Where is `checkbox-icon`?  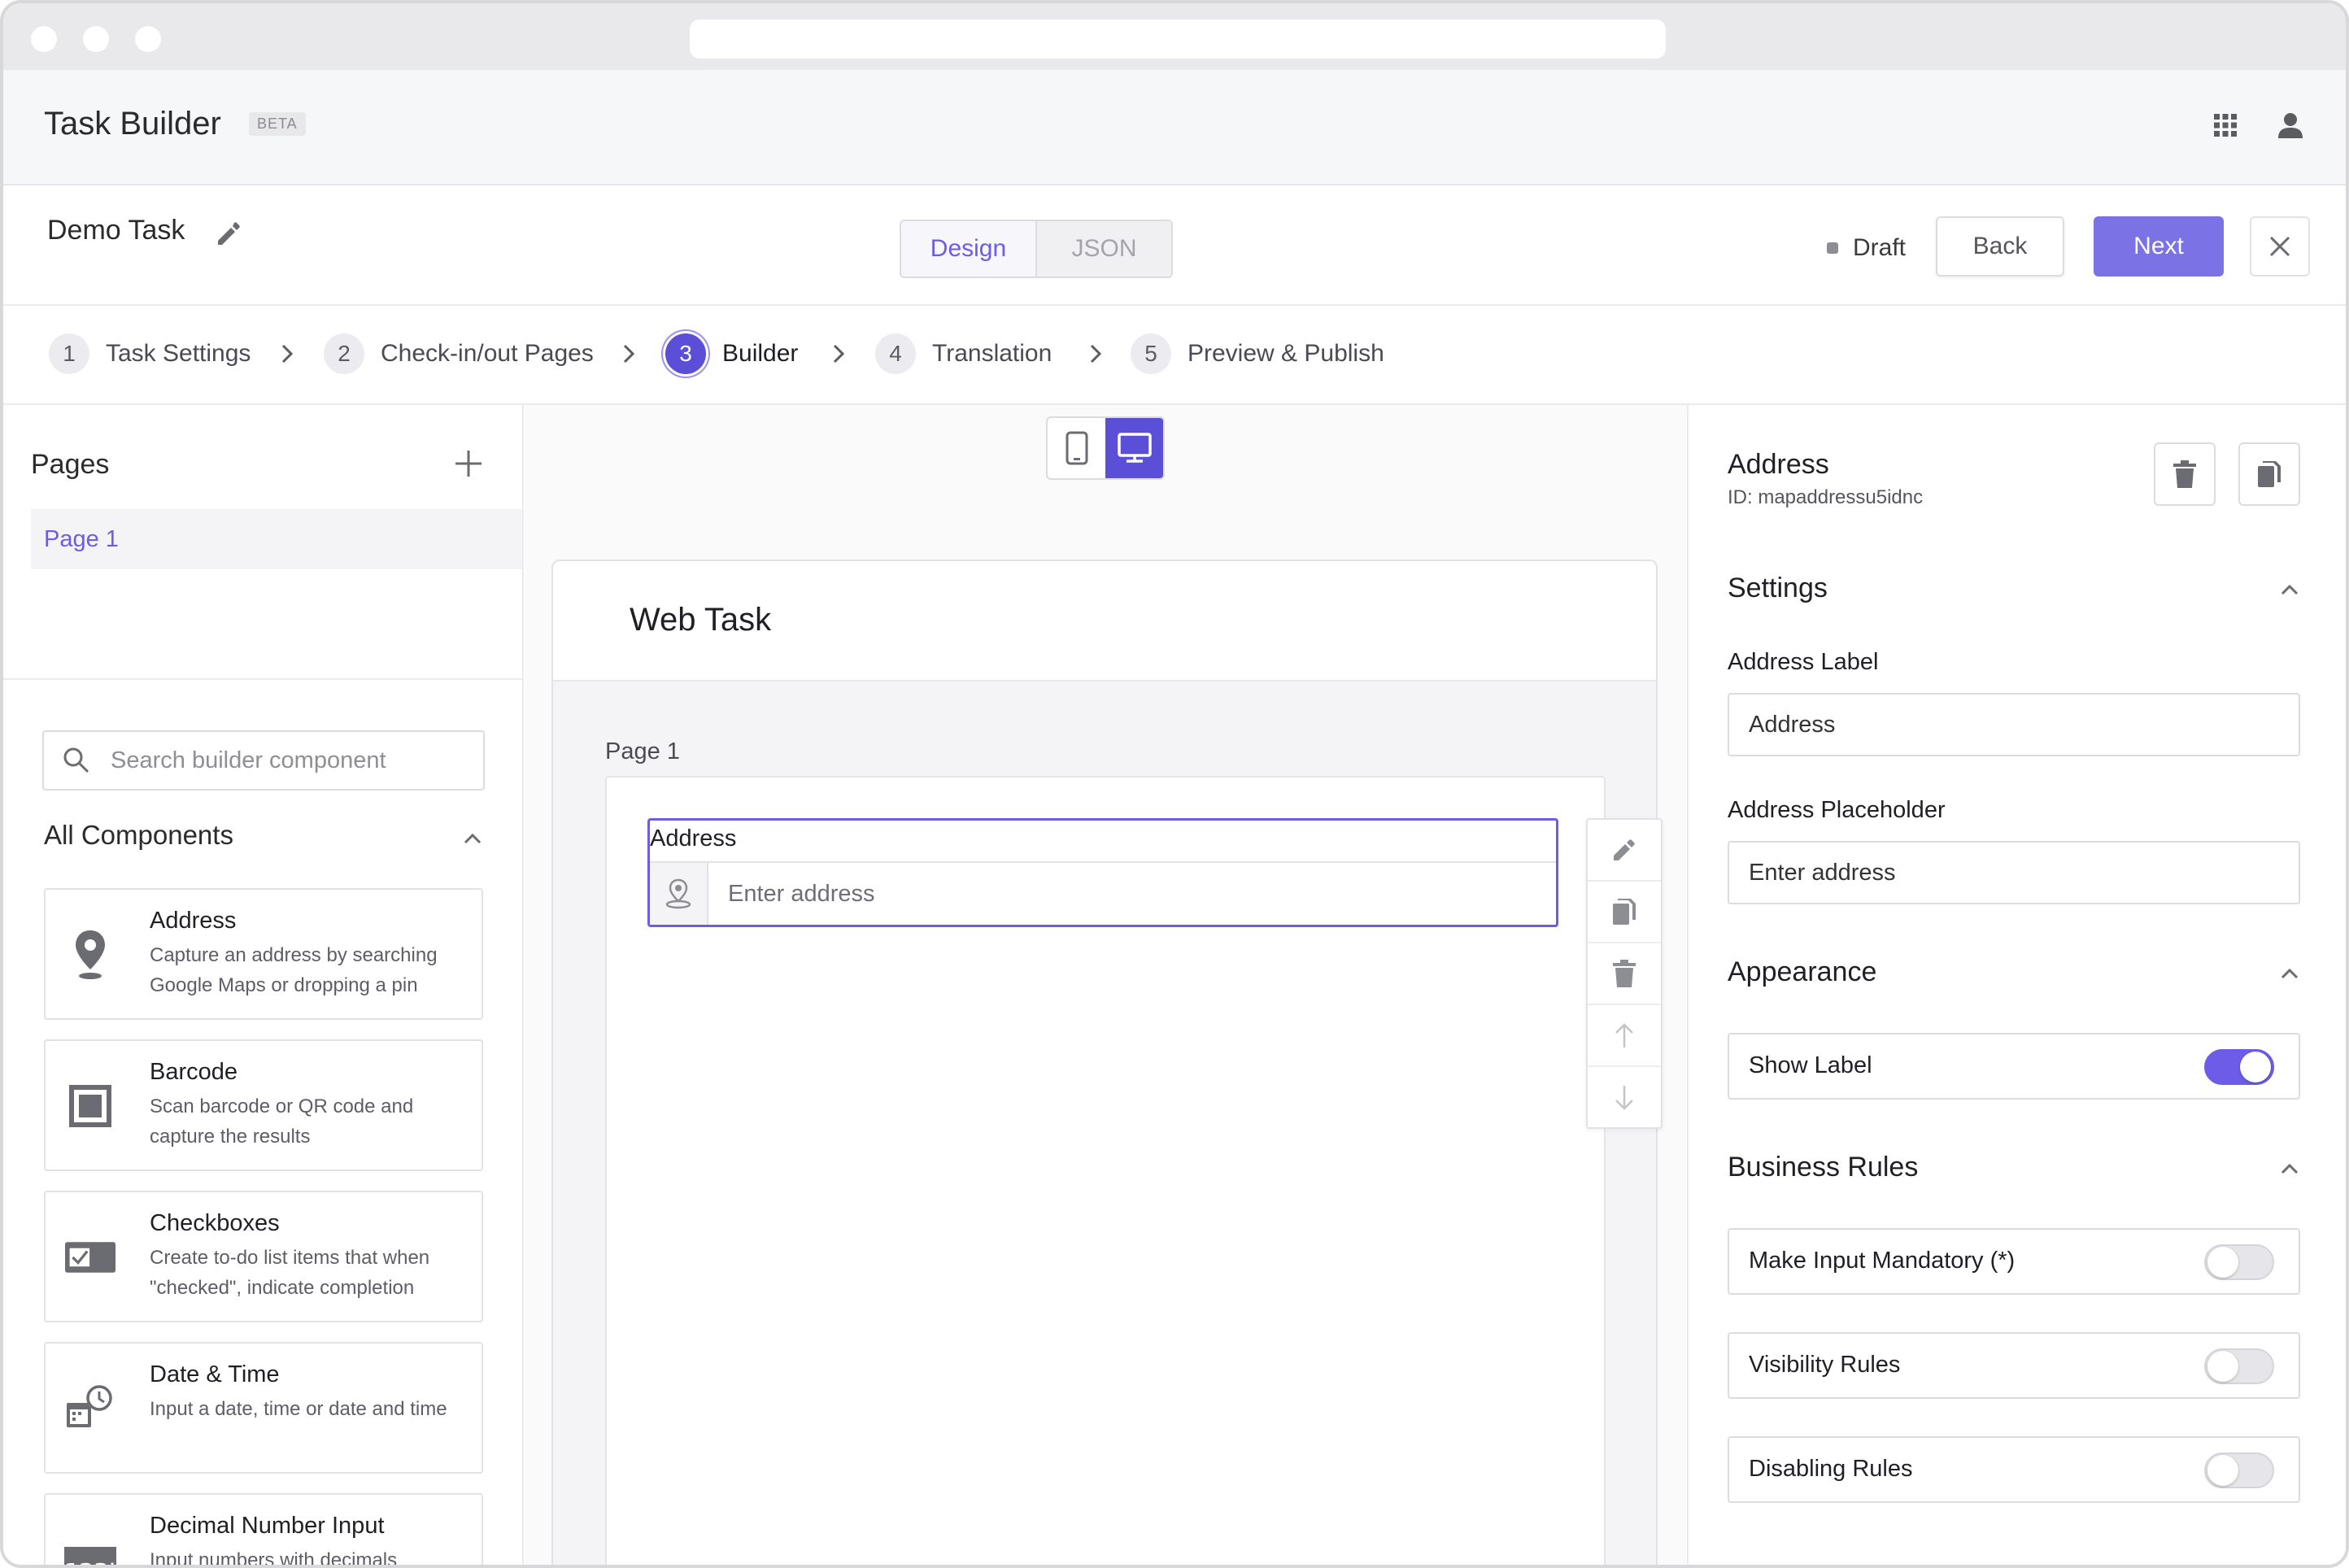 checkbox-icon is located at coordinates (90, 1257).